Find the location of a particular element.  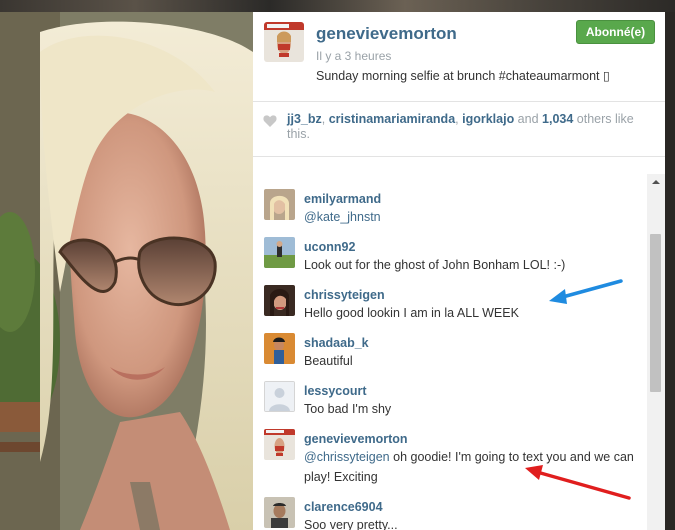

scroll-up-icon is located at coordinates (656, 182).